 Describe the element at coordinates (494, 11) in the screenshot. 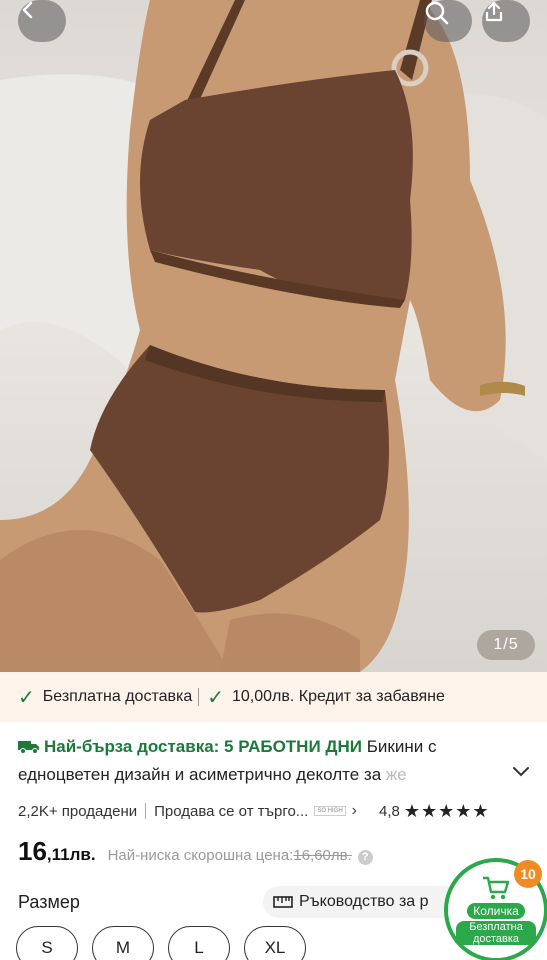

I see `share-icon` at that location.